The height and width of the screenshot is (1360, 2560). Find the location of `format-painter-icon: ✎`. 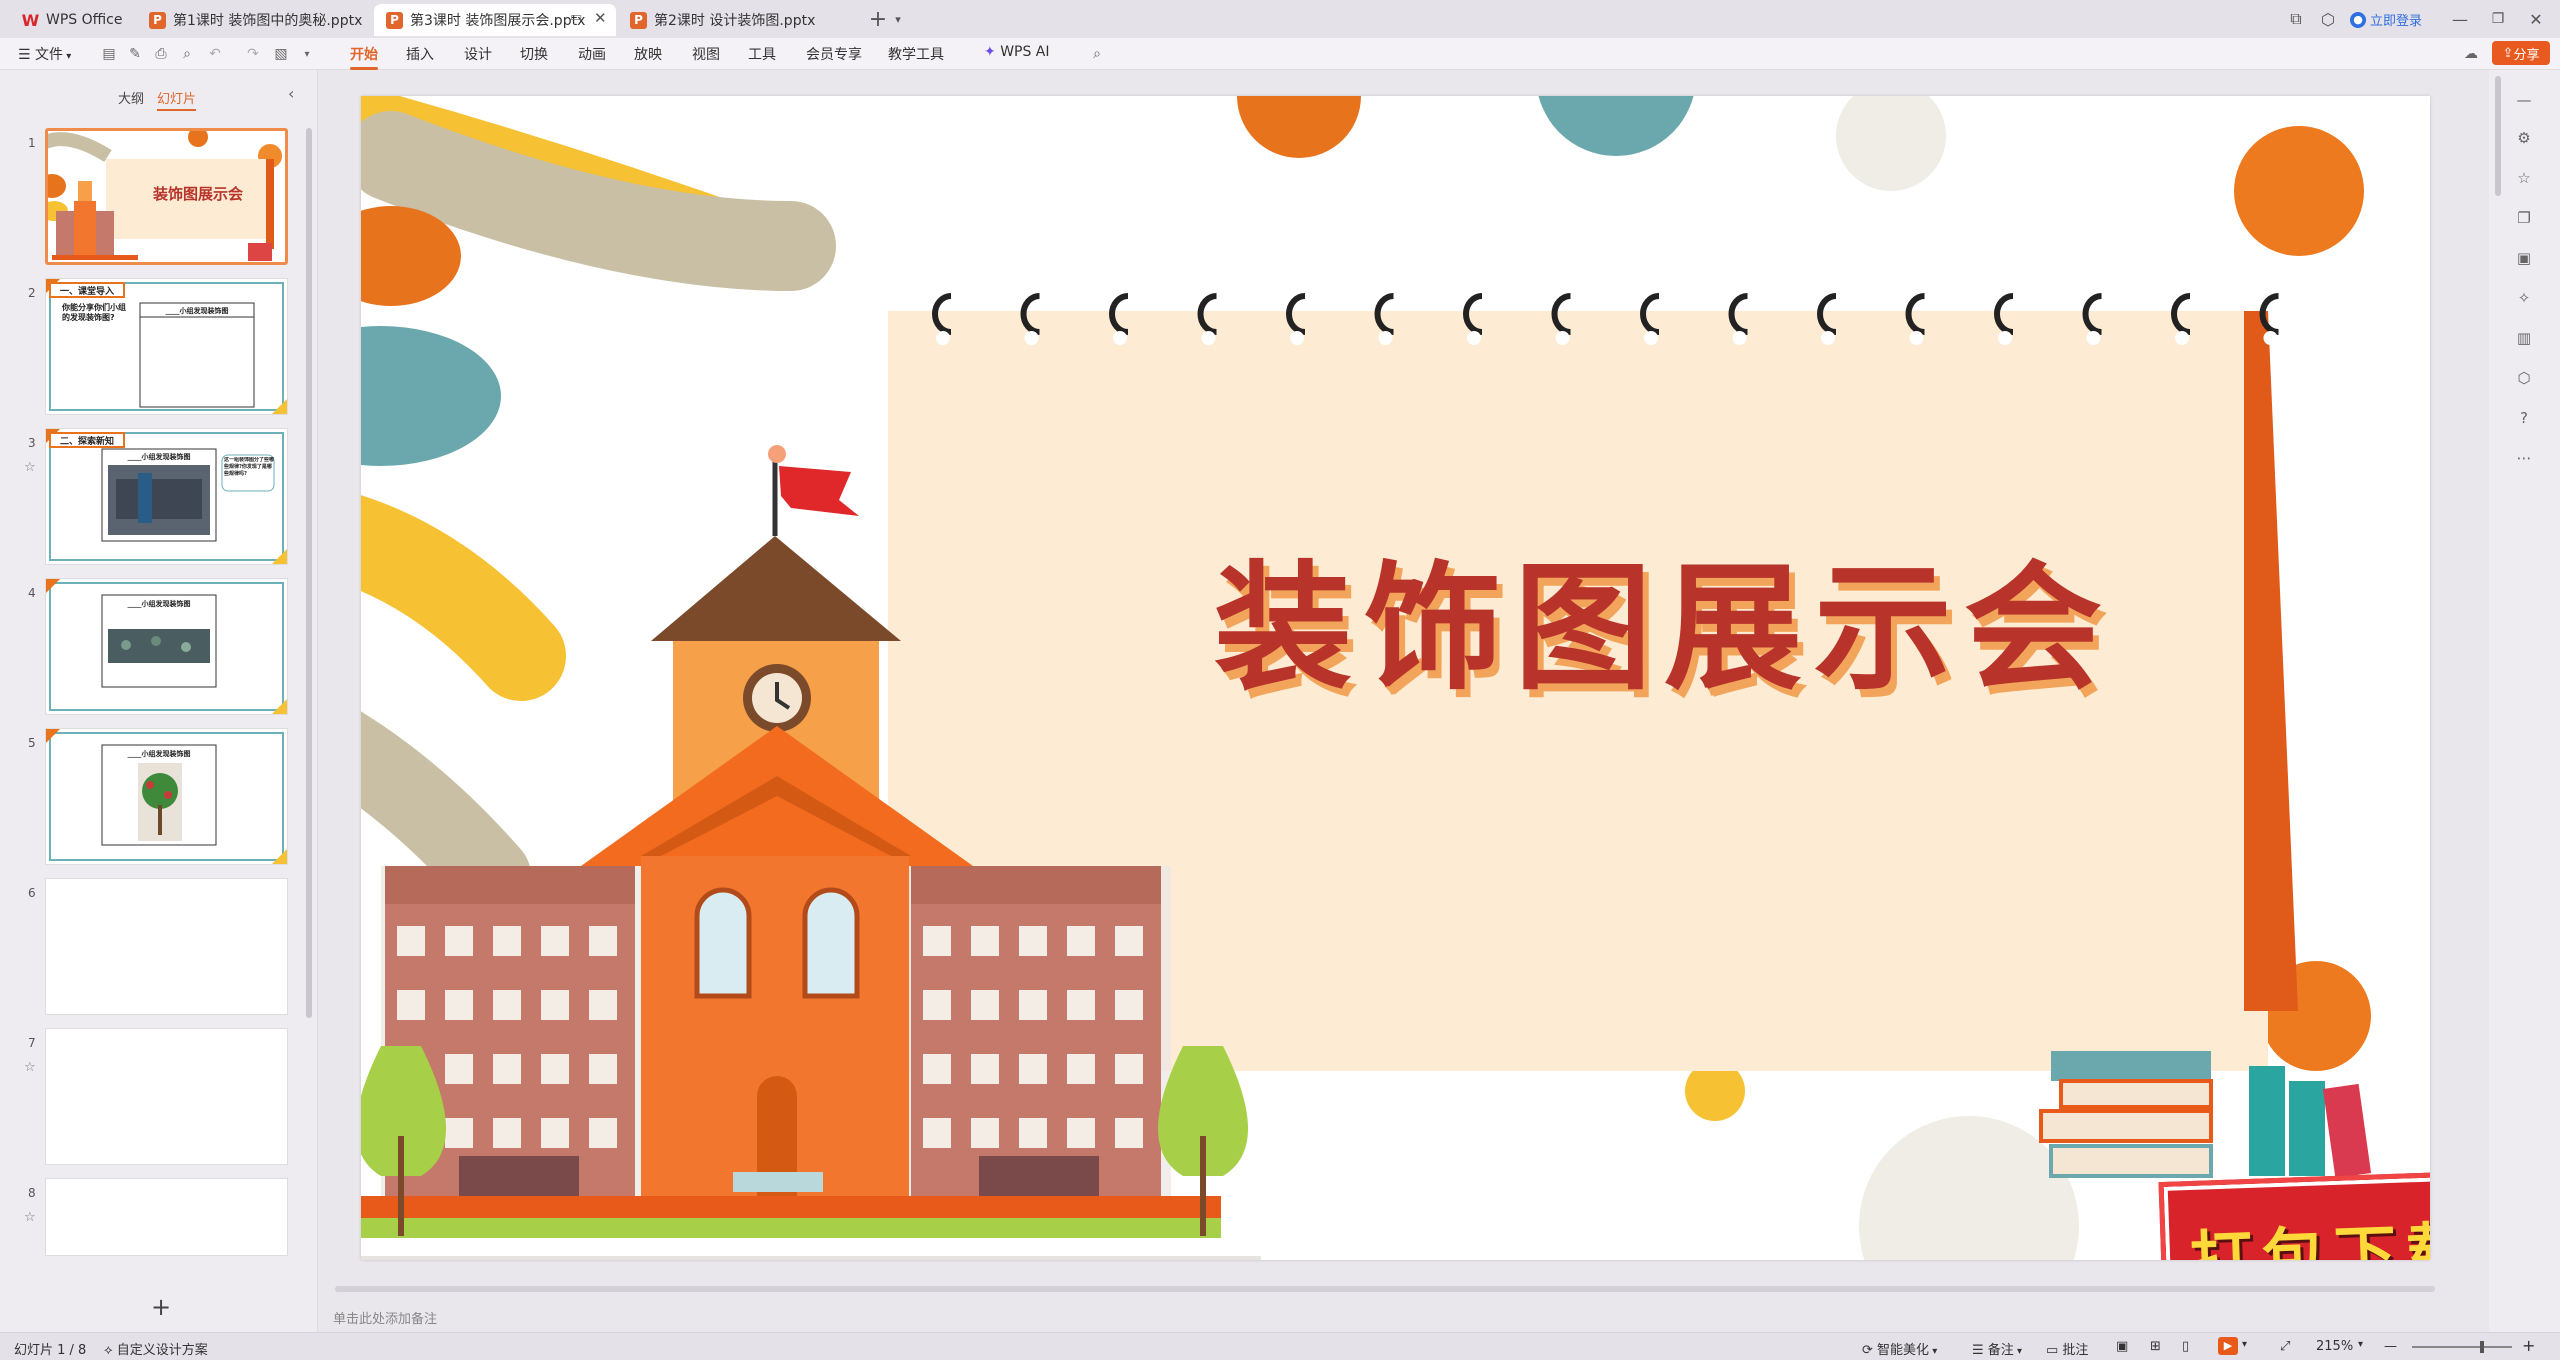

format-painter-icon: ✎ is located at coordinates (135, 54).